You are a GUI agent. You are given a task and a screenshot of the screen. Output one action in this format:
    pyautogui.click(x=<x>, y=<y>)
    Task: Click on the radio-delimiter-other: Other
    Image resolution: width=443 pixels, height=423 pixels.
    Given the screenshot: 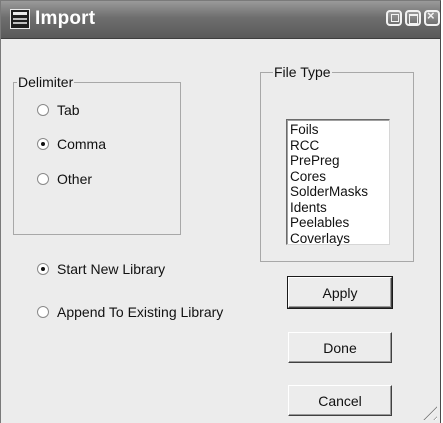 What is the action you would take?
    pyautogui.click(x=64, y=179)
    